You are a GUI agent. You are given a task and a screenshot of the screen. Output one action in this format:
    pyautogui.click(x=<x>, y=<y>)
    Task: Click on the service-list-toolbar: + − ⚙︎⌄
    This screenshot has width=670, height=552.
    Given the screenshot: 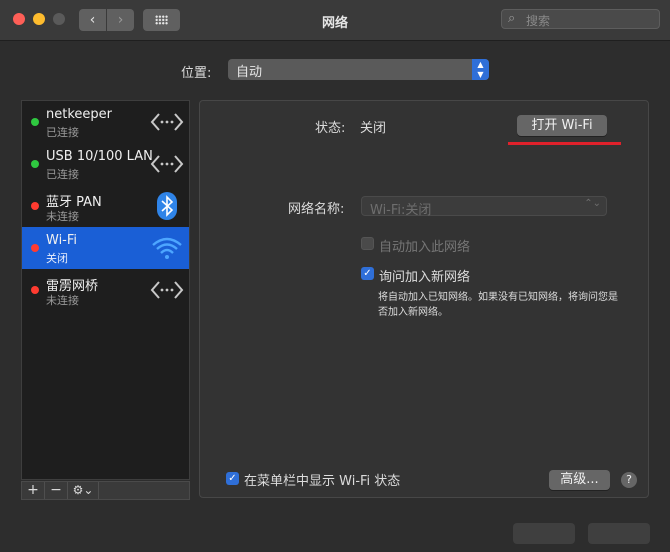 What is the action you would take?
    pyautogui.click(x=105, y=490)
    